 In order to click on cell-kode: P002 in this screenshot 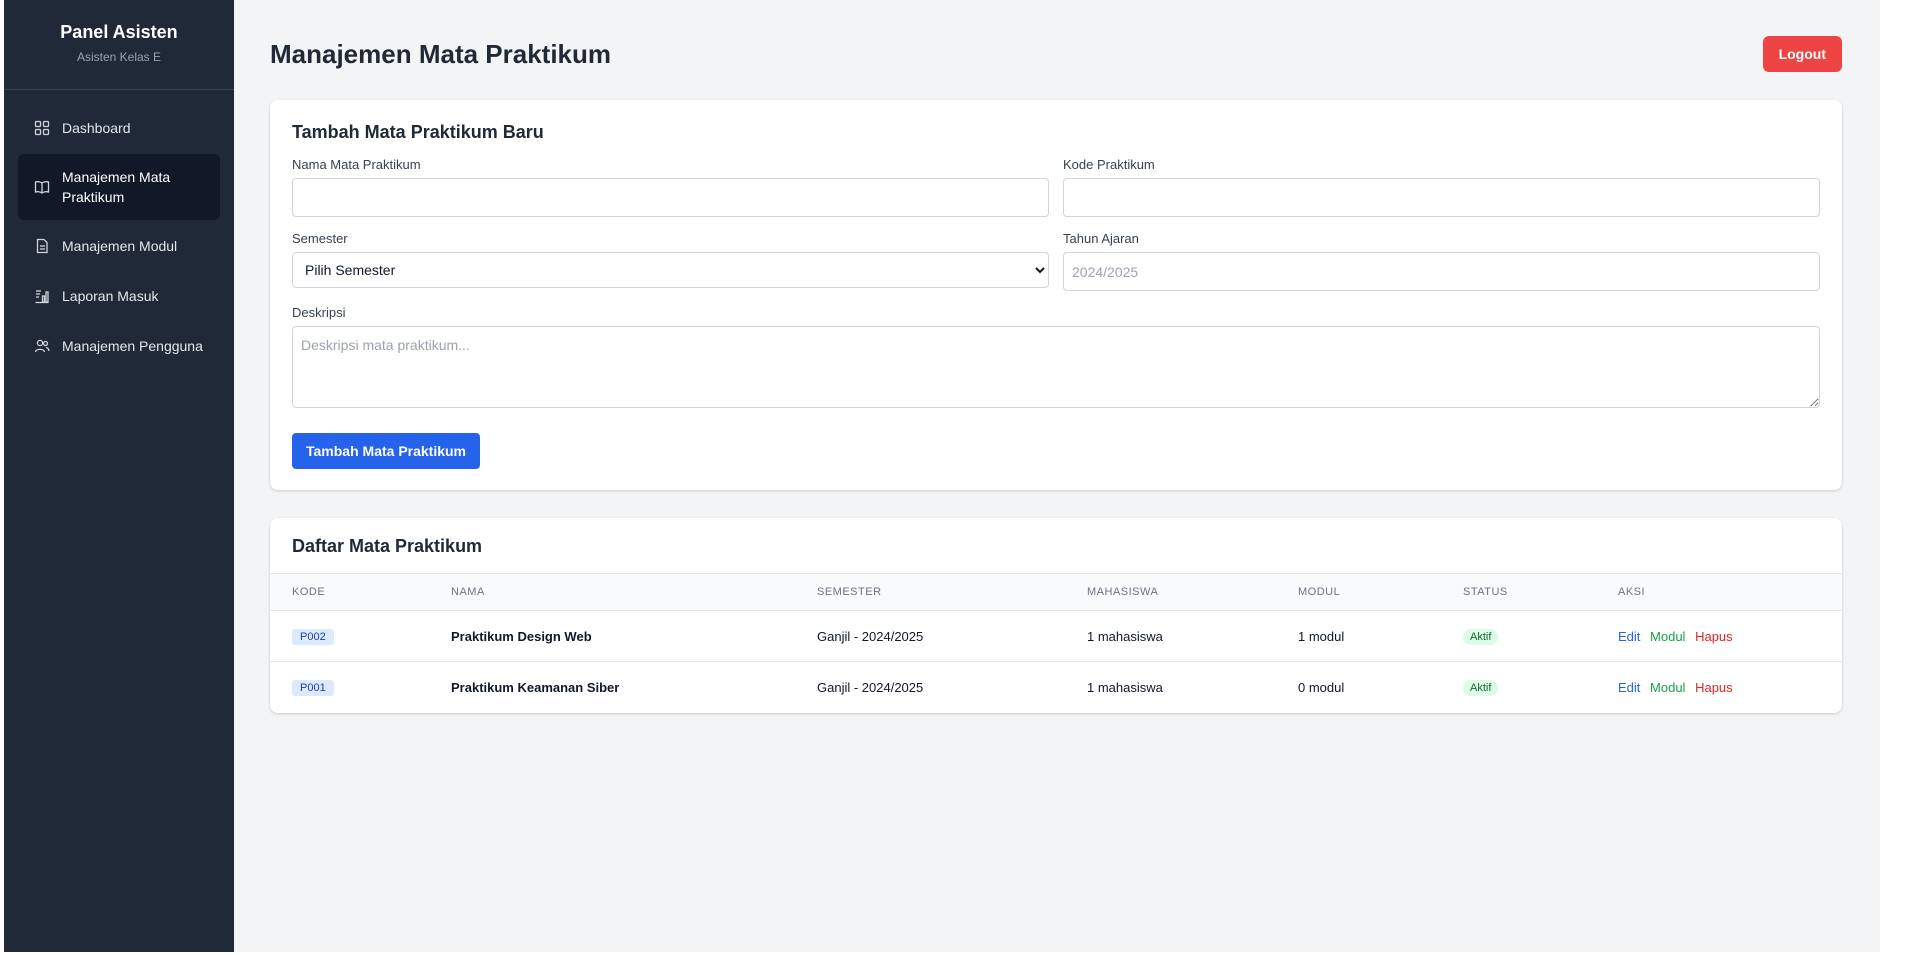, I will do `click(349, 636)`.